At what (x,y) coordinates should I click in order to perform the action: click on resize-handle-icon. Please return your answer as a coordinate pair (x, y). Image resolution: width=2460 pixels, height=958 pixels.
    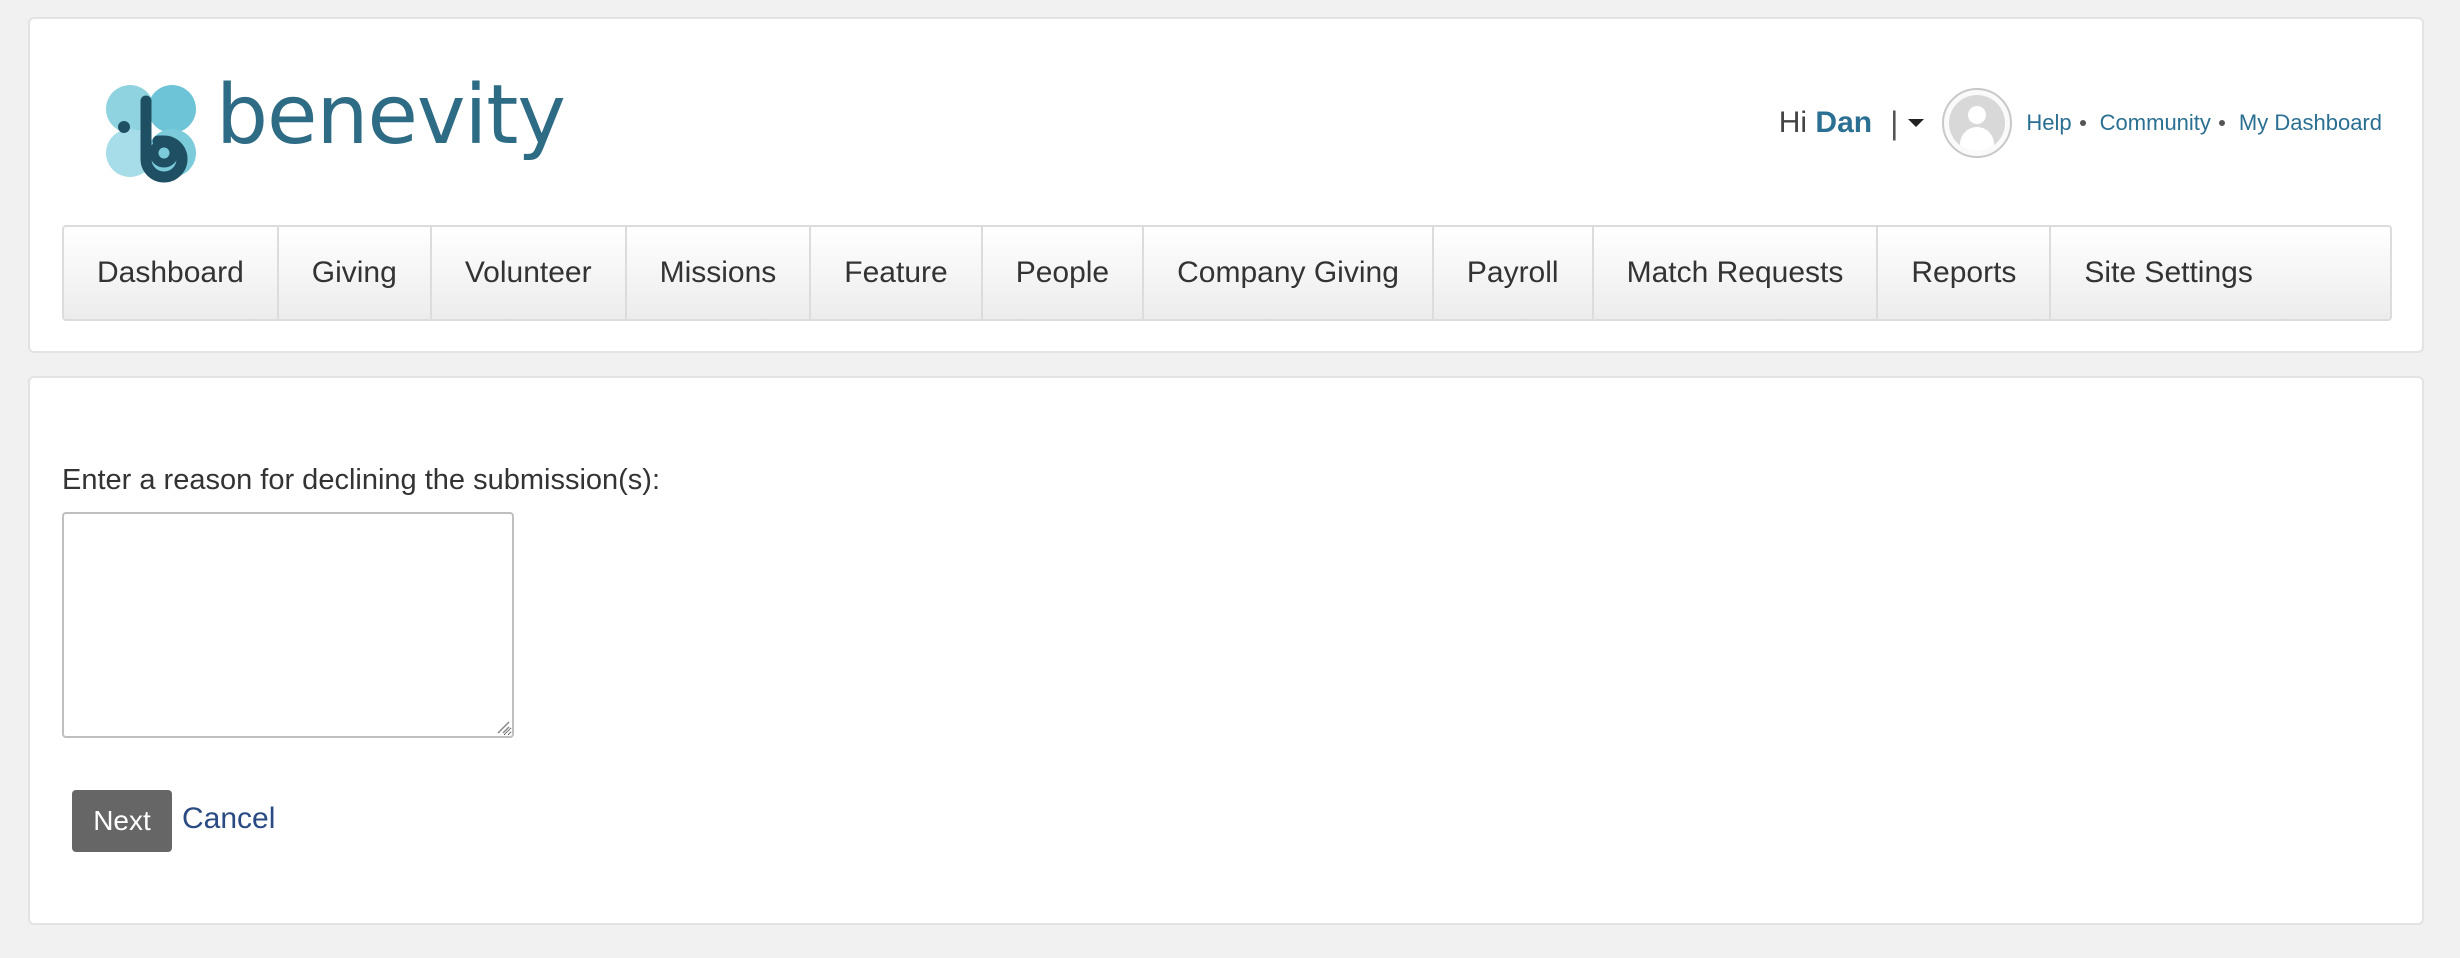
    Looking at the image, I should click on (503, 727).